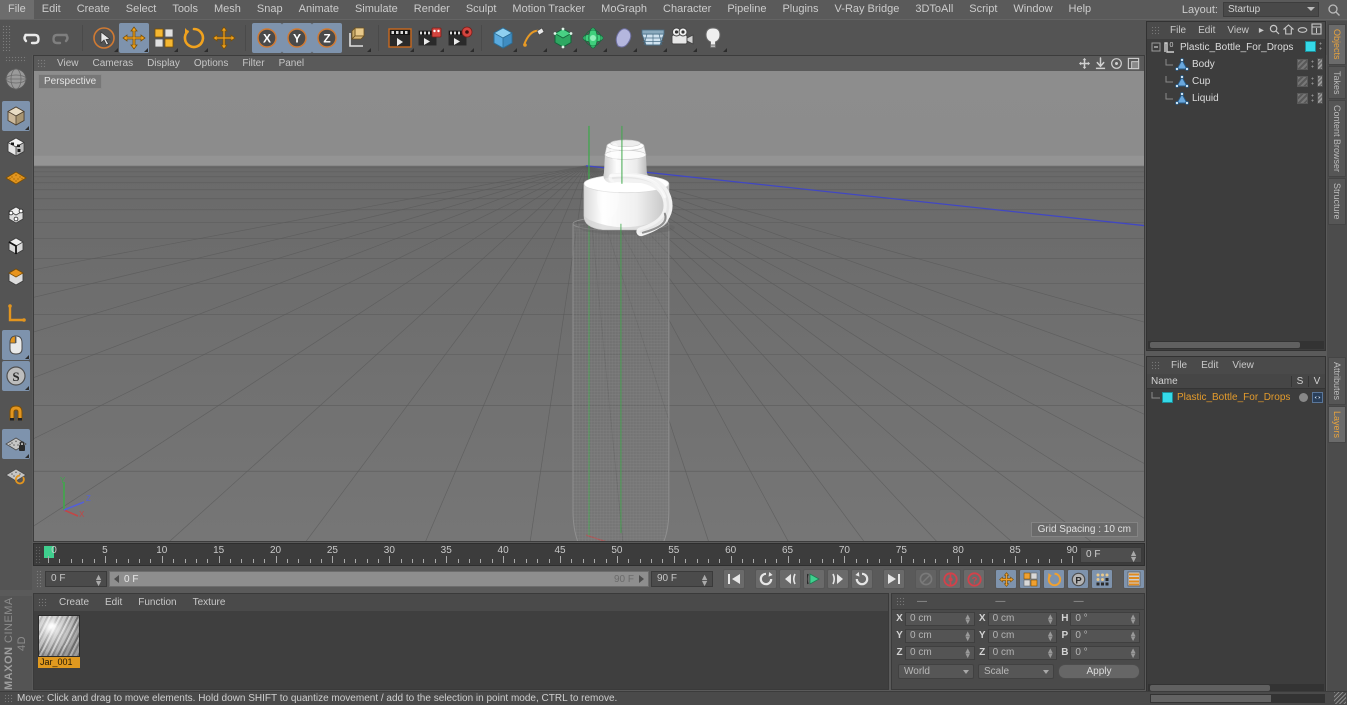 This screenshot has height=705, width=1347. What do you see at coordinates (209, 602) in the screenshot?
I see `material-menu-texture: Texture` at bounding box center [209, 602].